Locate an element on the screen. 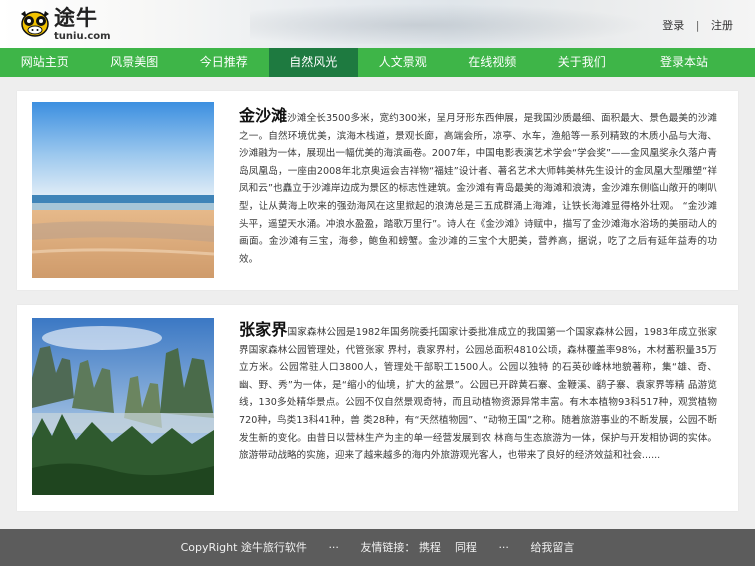 The height and width of the screenshot is (566, 755). beach-photo is located at coordinates (123, 190).